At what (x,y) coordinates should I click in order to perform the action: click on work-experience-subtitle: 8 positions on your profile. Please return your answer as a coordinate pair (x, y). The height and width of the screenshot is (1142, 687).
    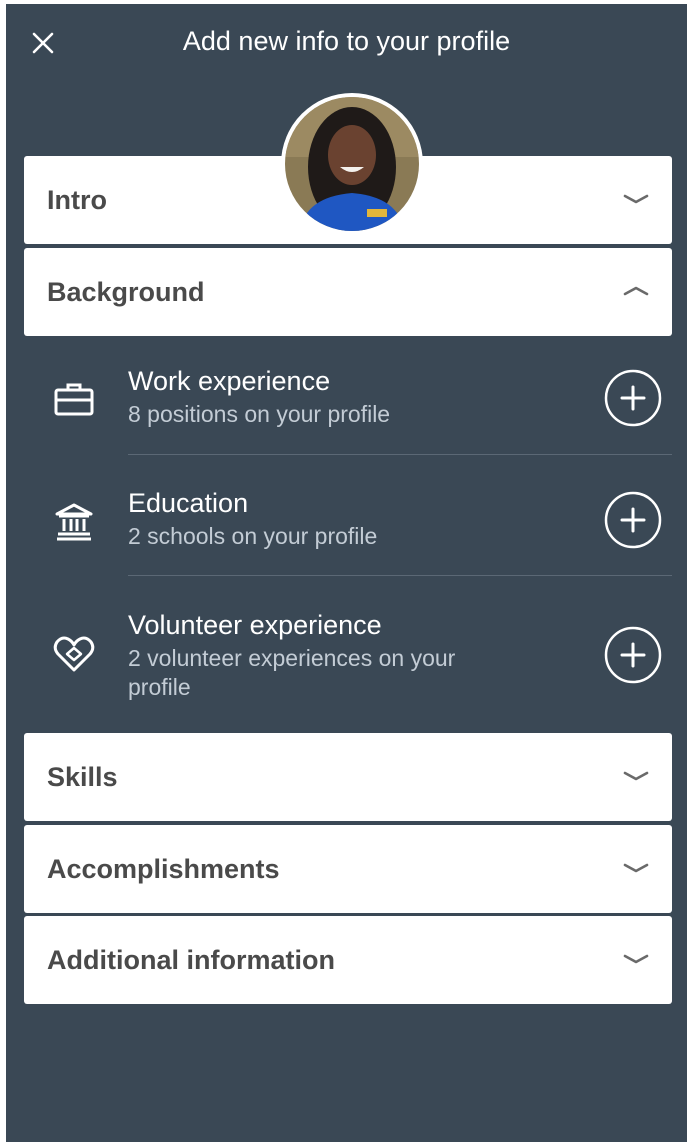
    Looking at the image, I should click on (259, 414).